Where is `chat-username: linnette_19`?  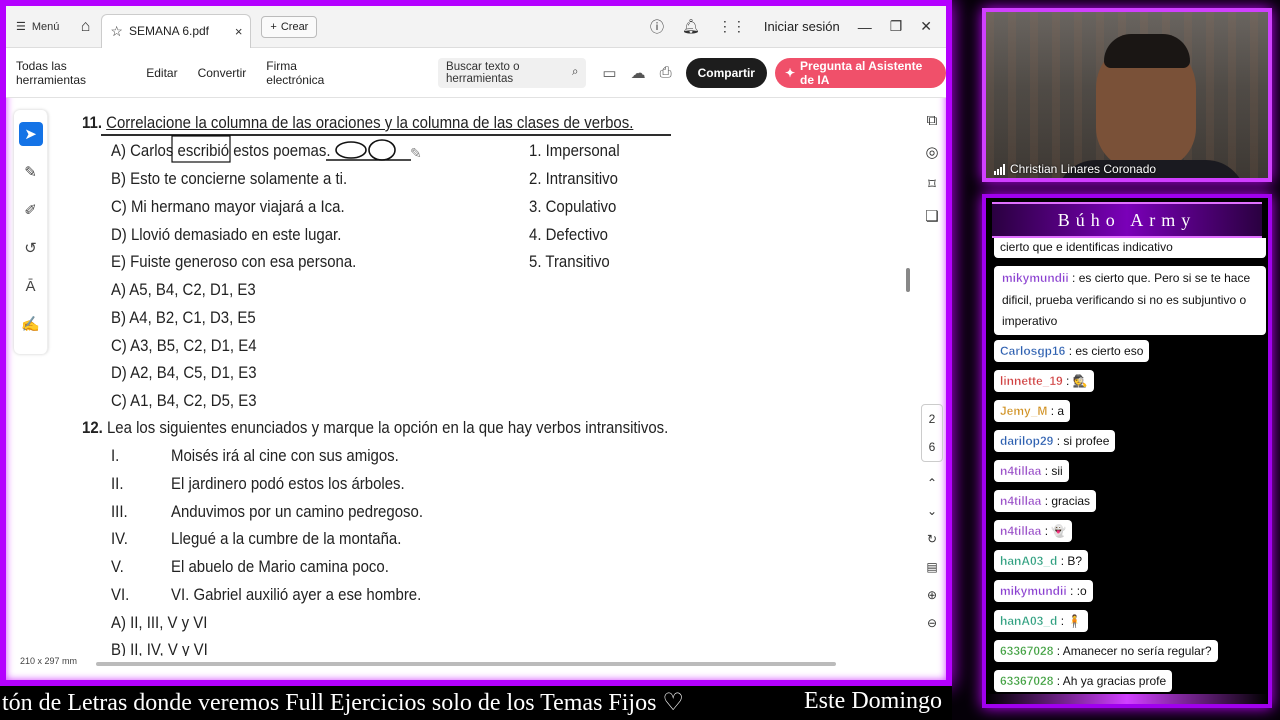
chat-username: linnette_19 is located at coordinates (1031, 381).